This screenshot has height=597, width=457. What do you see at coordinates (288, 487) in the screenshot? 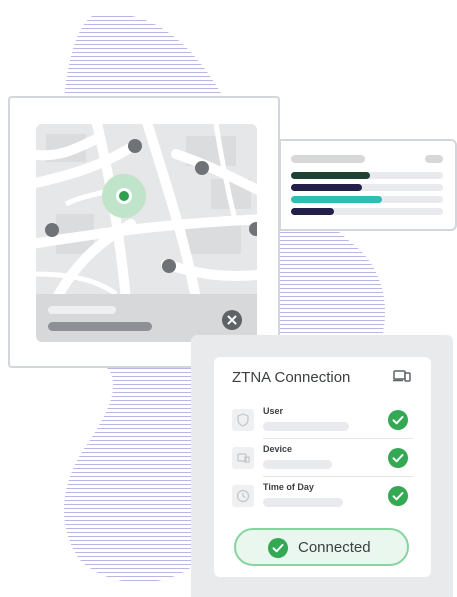
I see `check-label: Time of Day` at bounding box center [288, 487].